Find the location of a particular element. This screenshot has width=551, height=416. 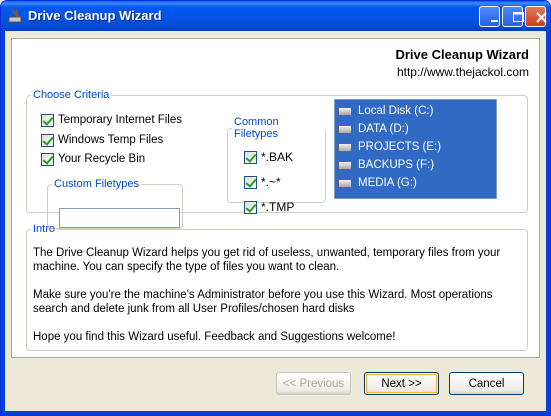

window-title: Drive Cleanup Wizard is located at coordinates (95, 15).